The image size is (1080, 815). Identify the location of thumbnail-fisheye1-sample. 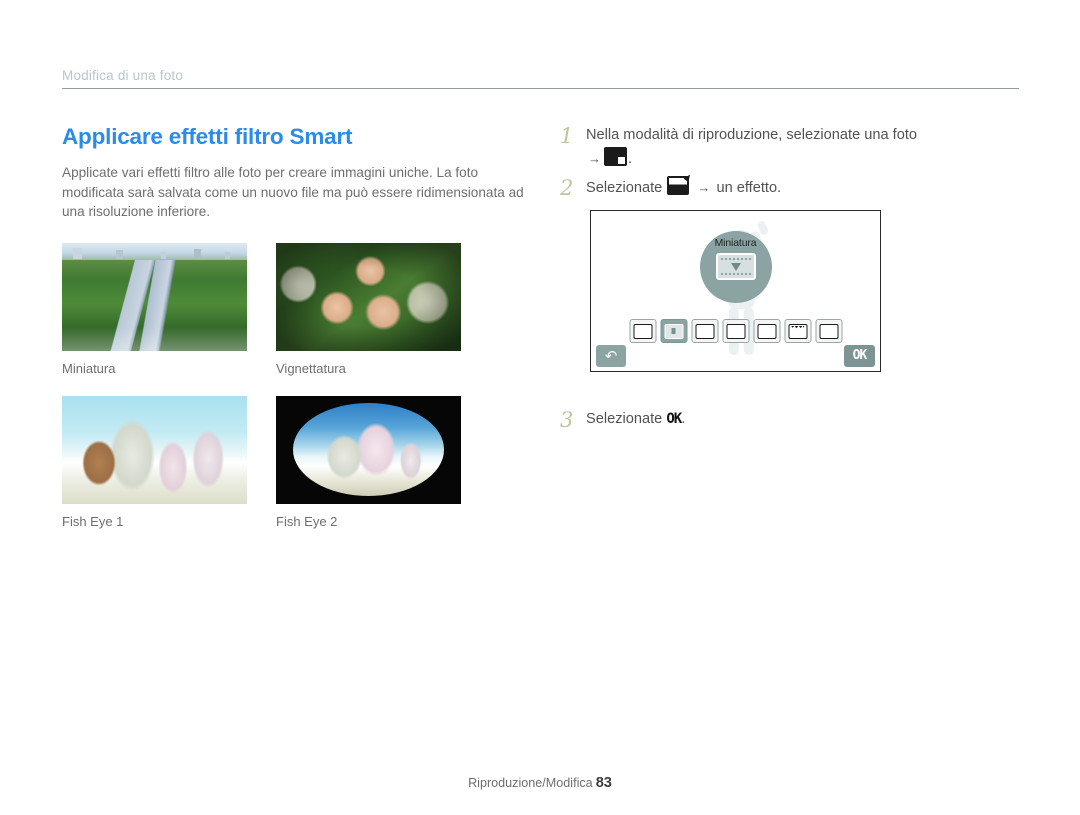
(154, 449).